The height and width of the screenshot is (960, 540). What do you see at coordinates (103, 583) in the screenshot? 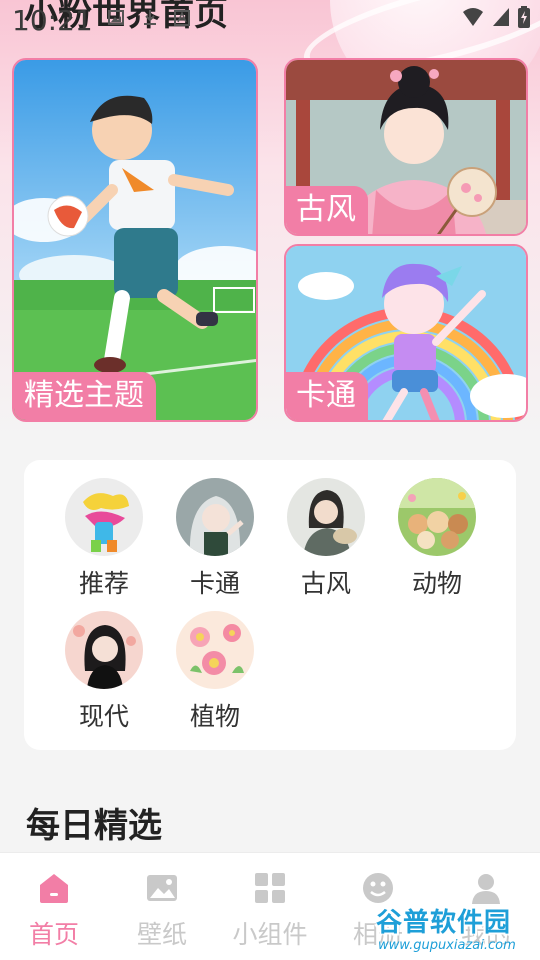
I see `category-label-recommend: 推荐` at bounding box center [103, 583].